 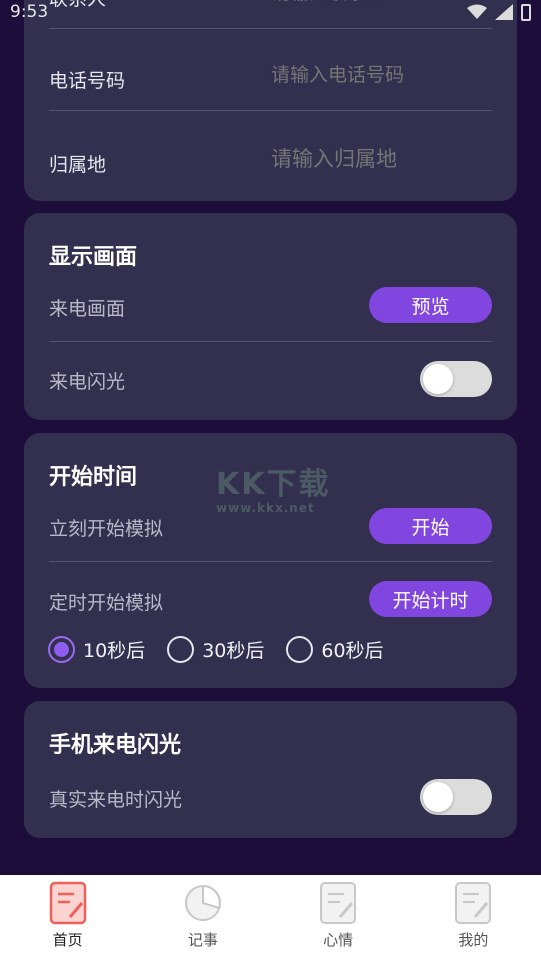 What do you see at coordinates (270, 769) in the screenshot?
I see `phone-flash-card: 手机来电闪光 真实来电时闪光` at bounding box center [270, 769].